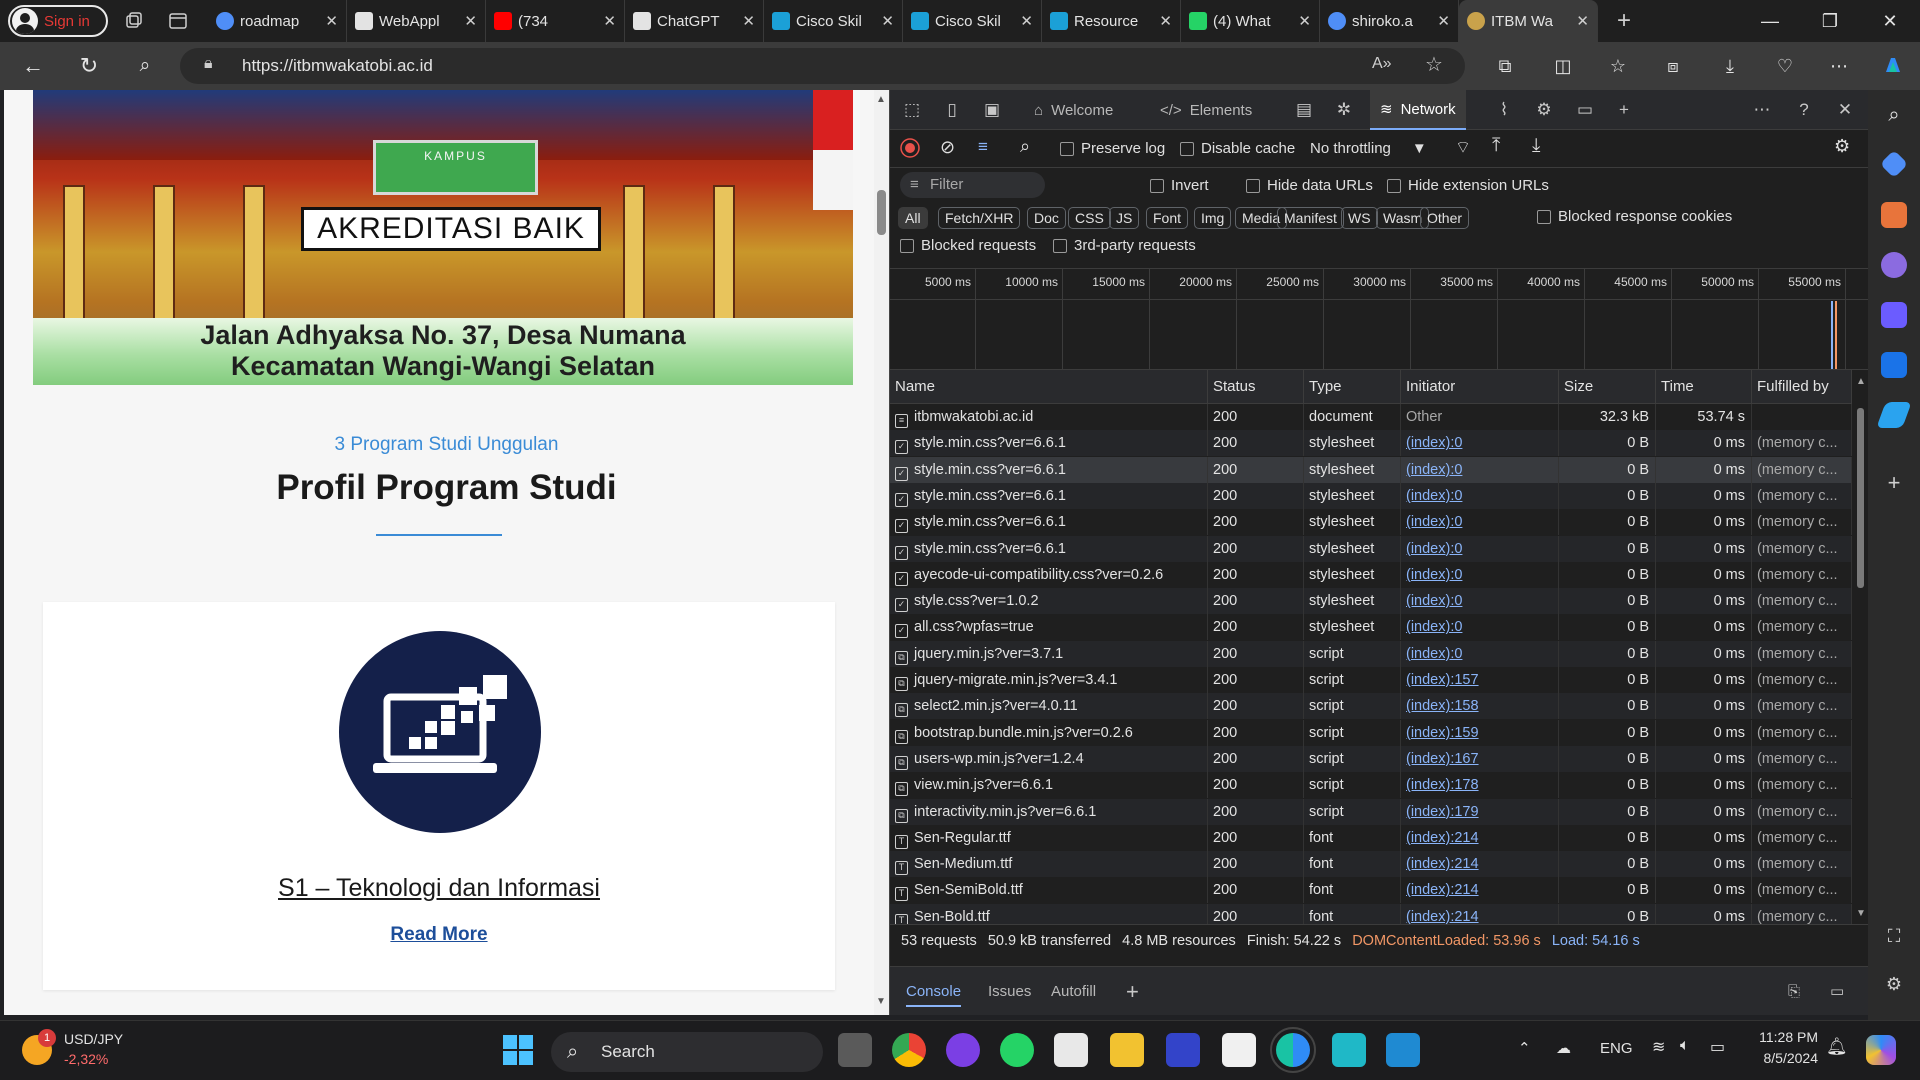 The height and width of the screenshot is (1080, 1920). I want to click on close-window-button: ✕, so click(1890, 21).